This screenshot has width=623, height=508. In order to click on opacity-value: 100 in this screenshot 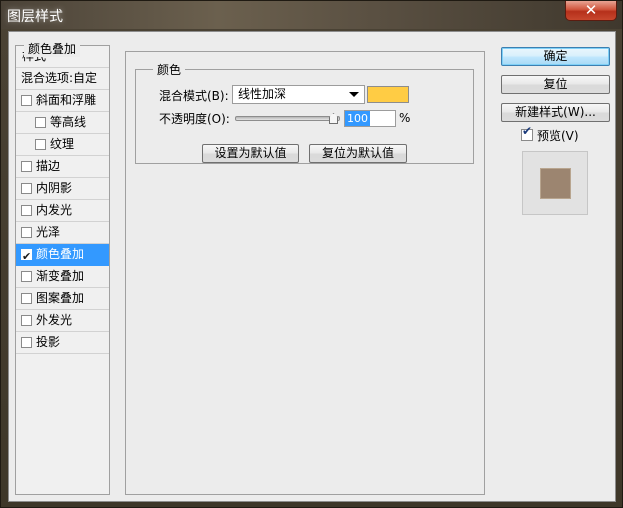, I will do `click(357, 118)`.